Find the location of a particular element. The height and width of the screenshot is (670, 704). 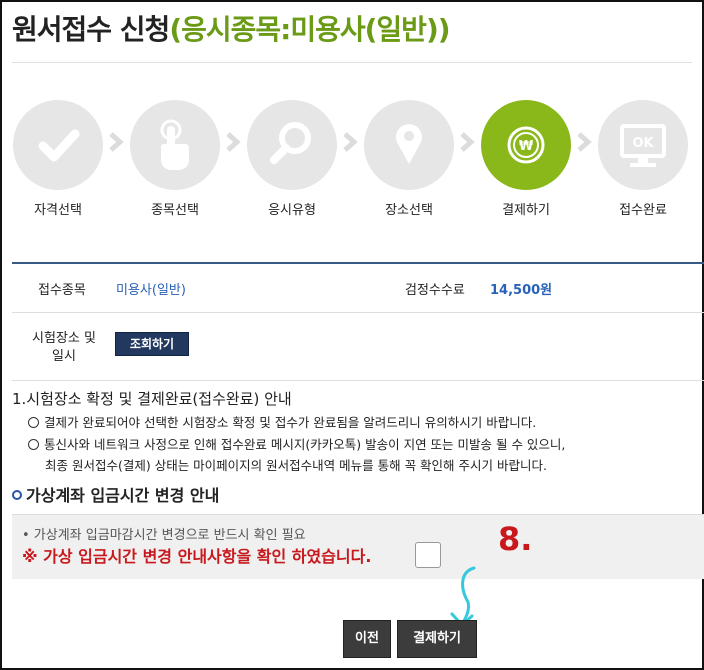

svg-text: OK is located at coordinates (643, 143).